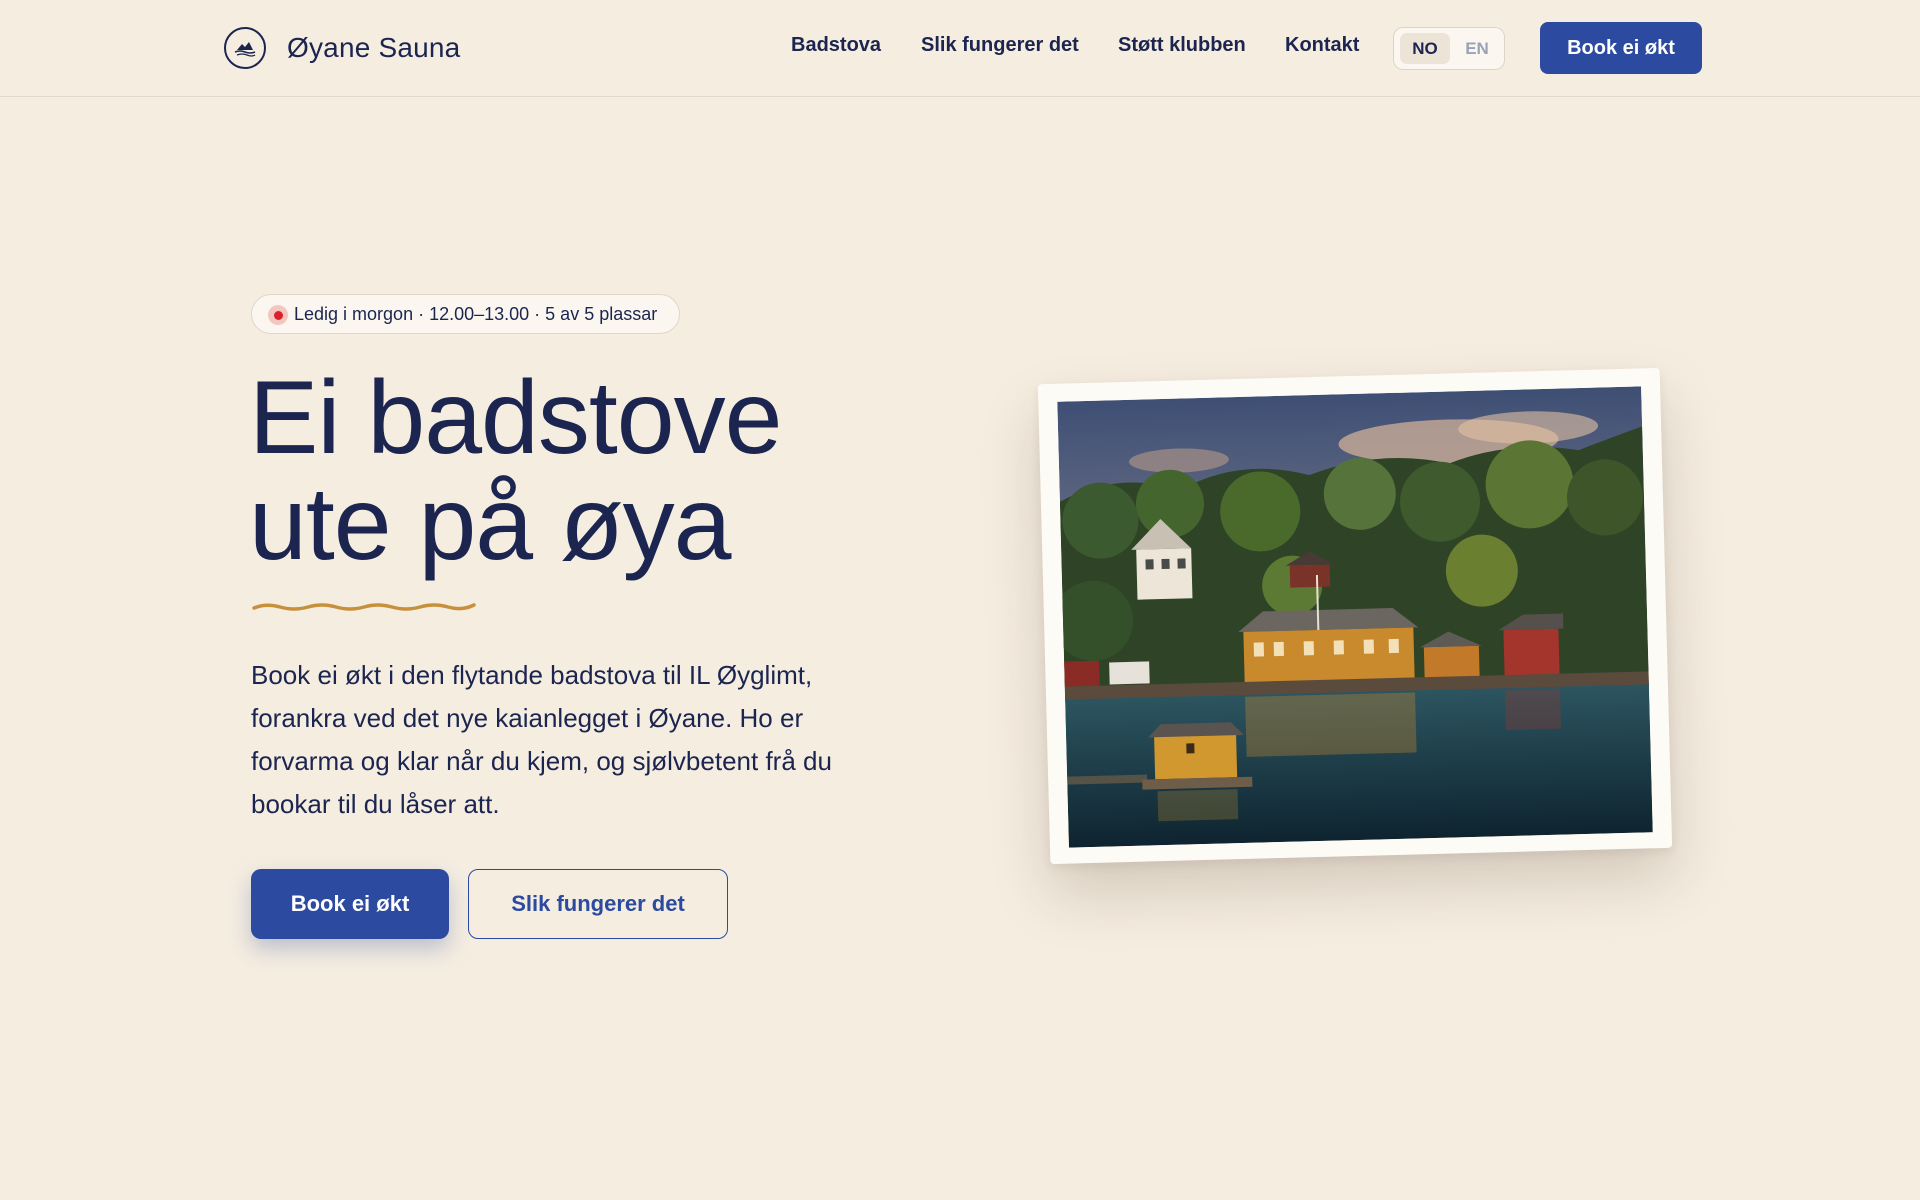 The width and height of the screenshot is (1920, 1200). I want to click on hero-headline: Ei badstove ute på øya, so click(599, 471).